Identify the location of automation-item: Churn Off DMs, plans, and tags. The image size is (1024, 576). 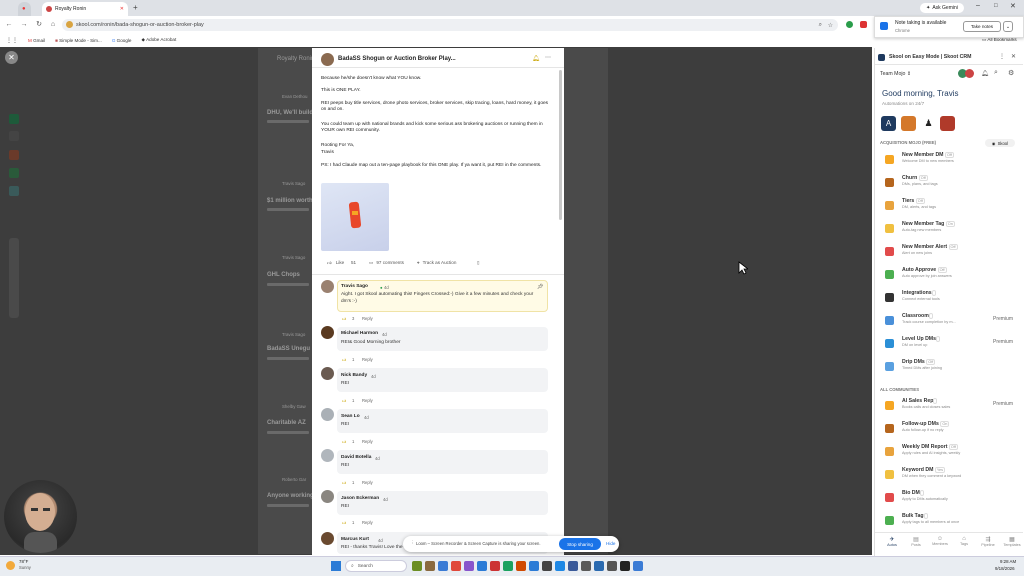
(952, 186).